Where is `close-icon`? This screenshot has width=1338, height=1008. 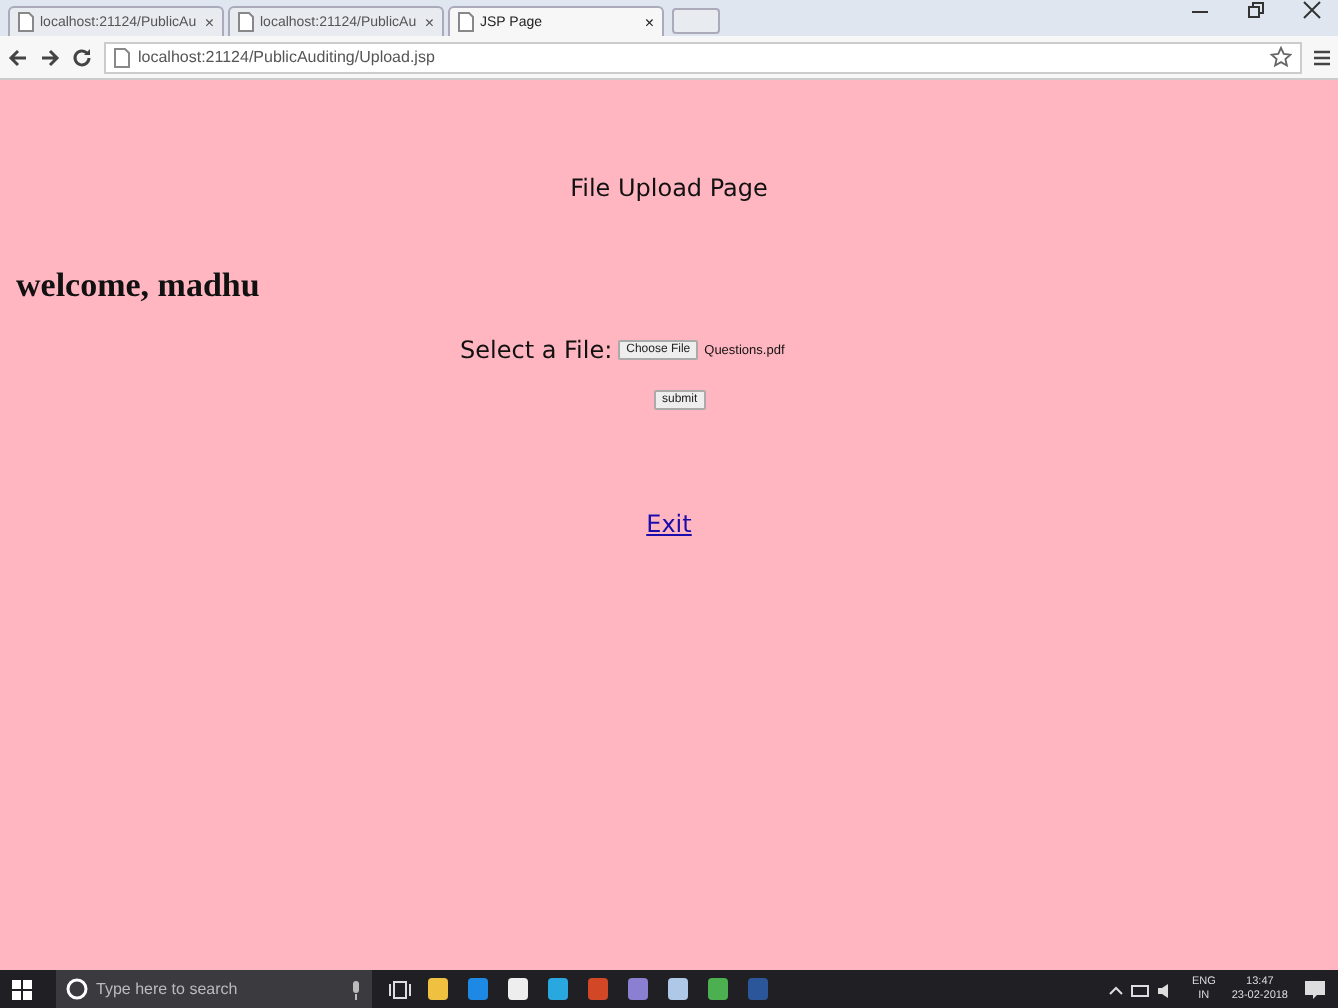
close-icon is located at coordinates (1312, 10).